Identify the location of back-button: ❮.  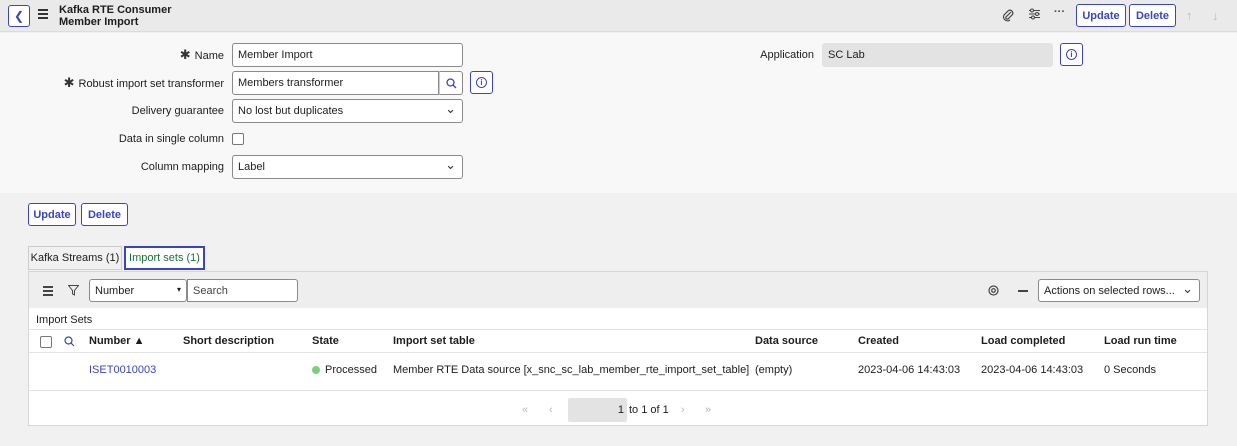
(19, 16).